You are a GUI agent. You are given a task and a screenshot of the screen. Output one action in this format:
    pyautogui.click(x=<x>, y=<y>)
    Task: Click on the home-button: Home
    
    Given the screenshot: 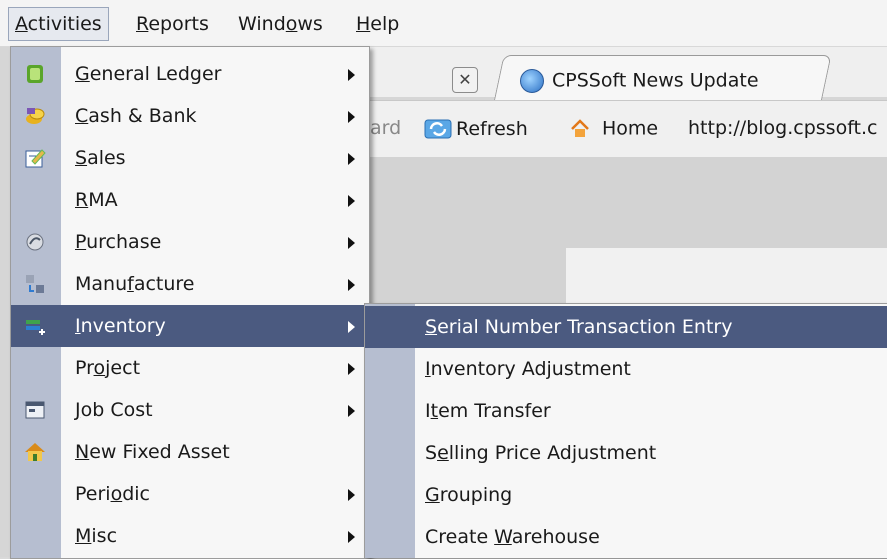 What is the action you would take?
    pyautogui.click(x=614, y=128)
    